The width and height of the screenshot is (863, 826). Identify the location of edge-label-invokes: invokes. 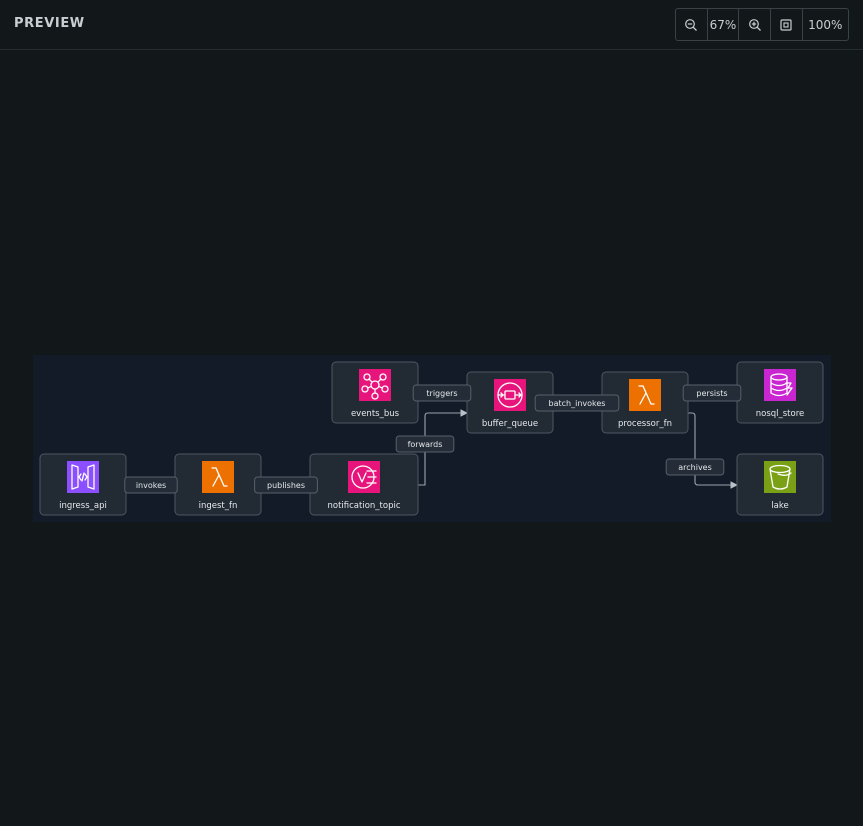
(151, 485).